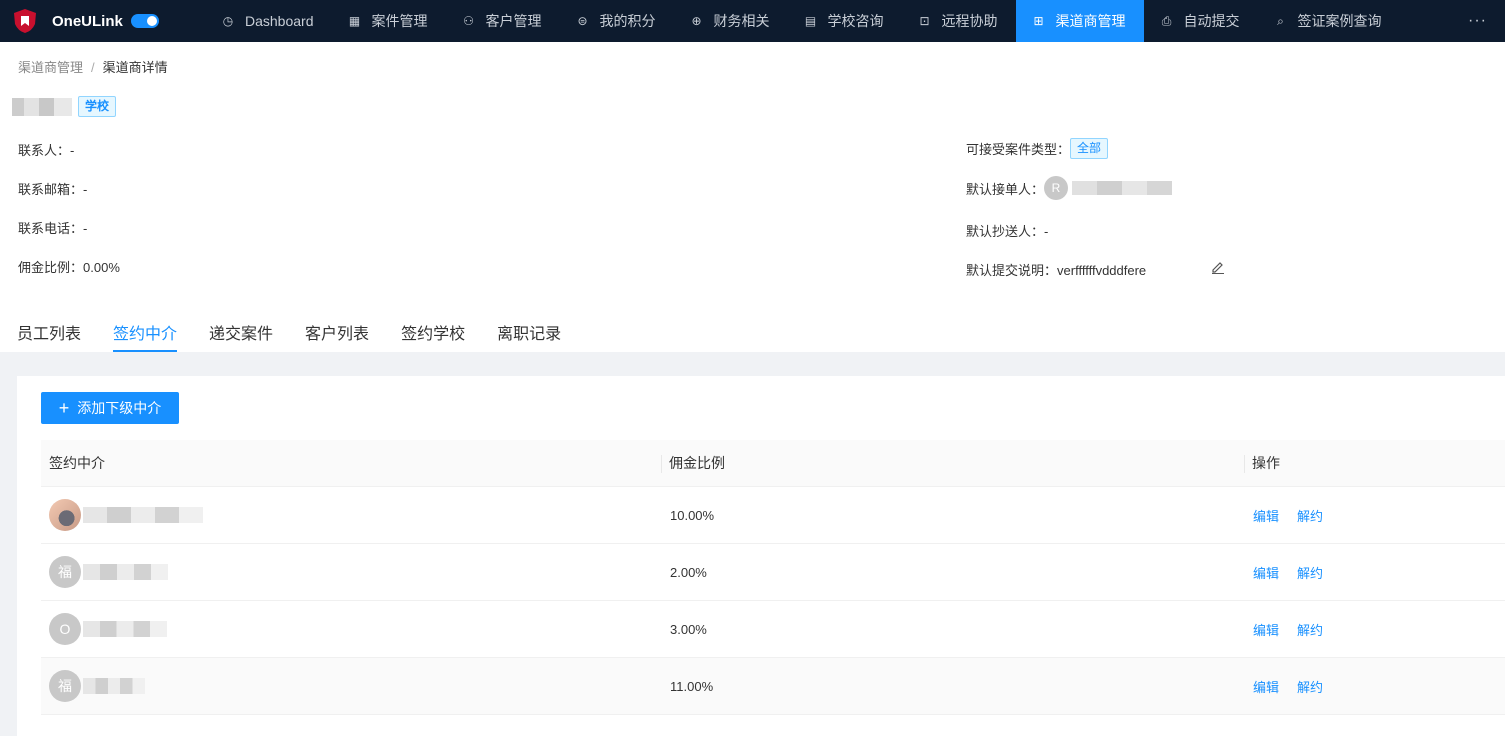 The width and height of the screenshot is (1505, 736). Describe the element at coordinates (351, 463) in the screenshot. I see `header-agent: 签约中介` at that location.